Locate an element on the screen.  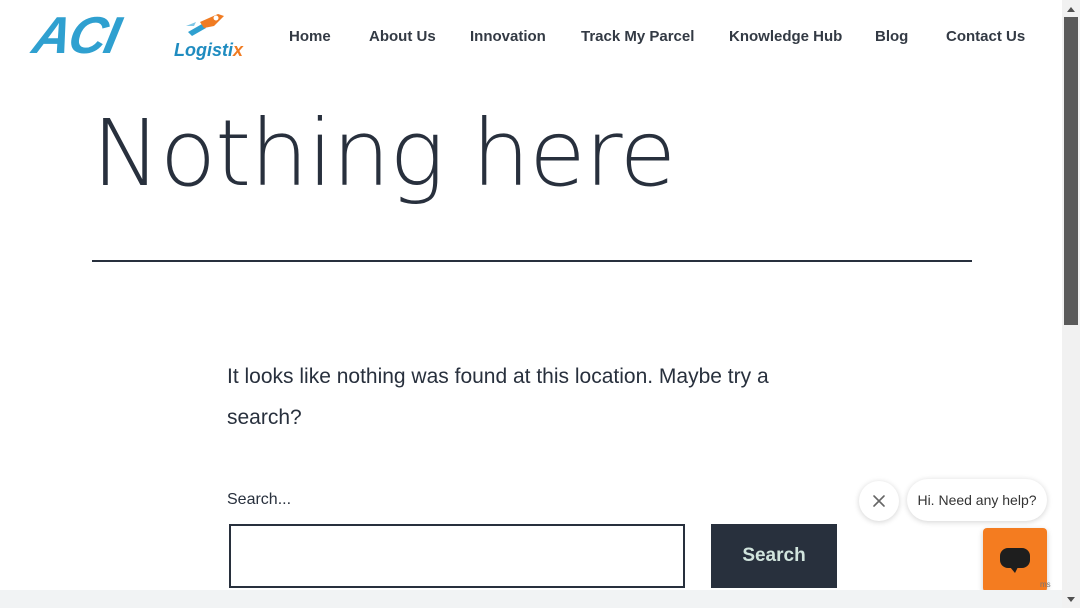
chat-close-button is located at coordinates (879, 501).